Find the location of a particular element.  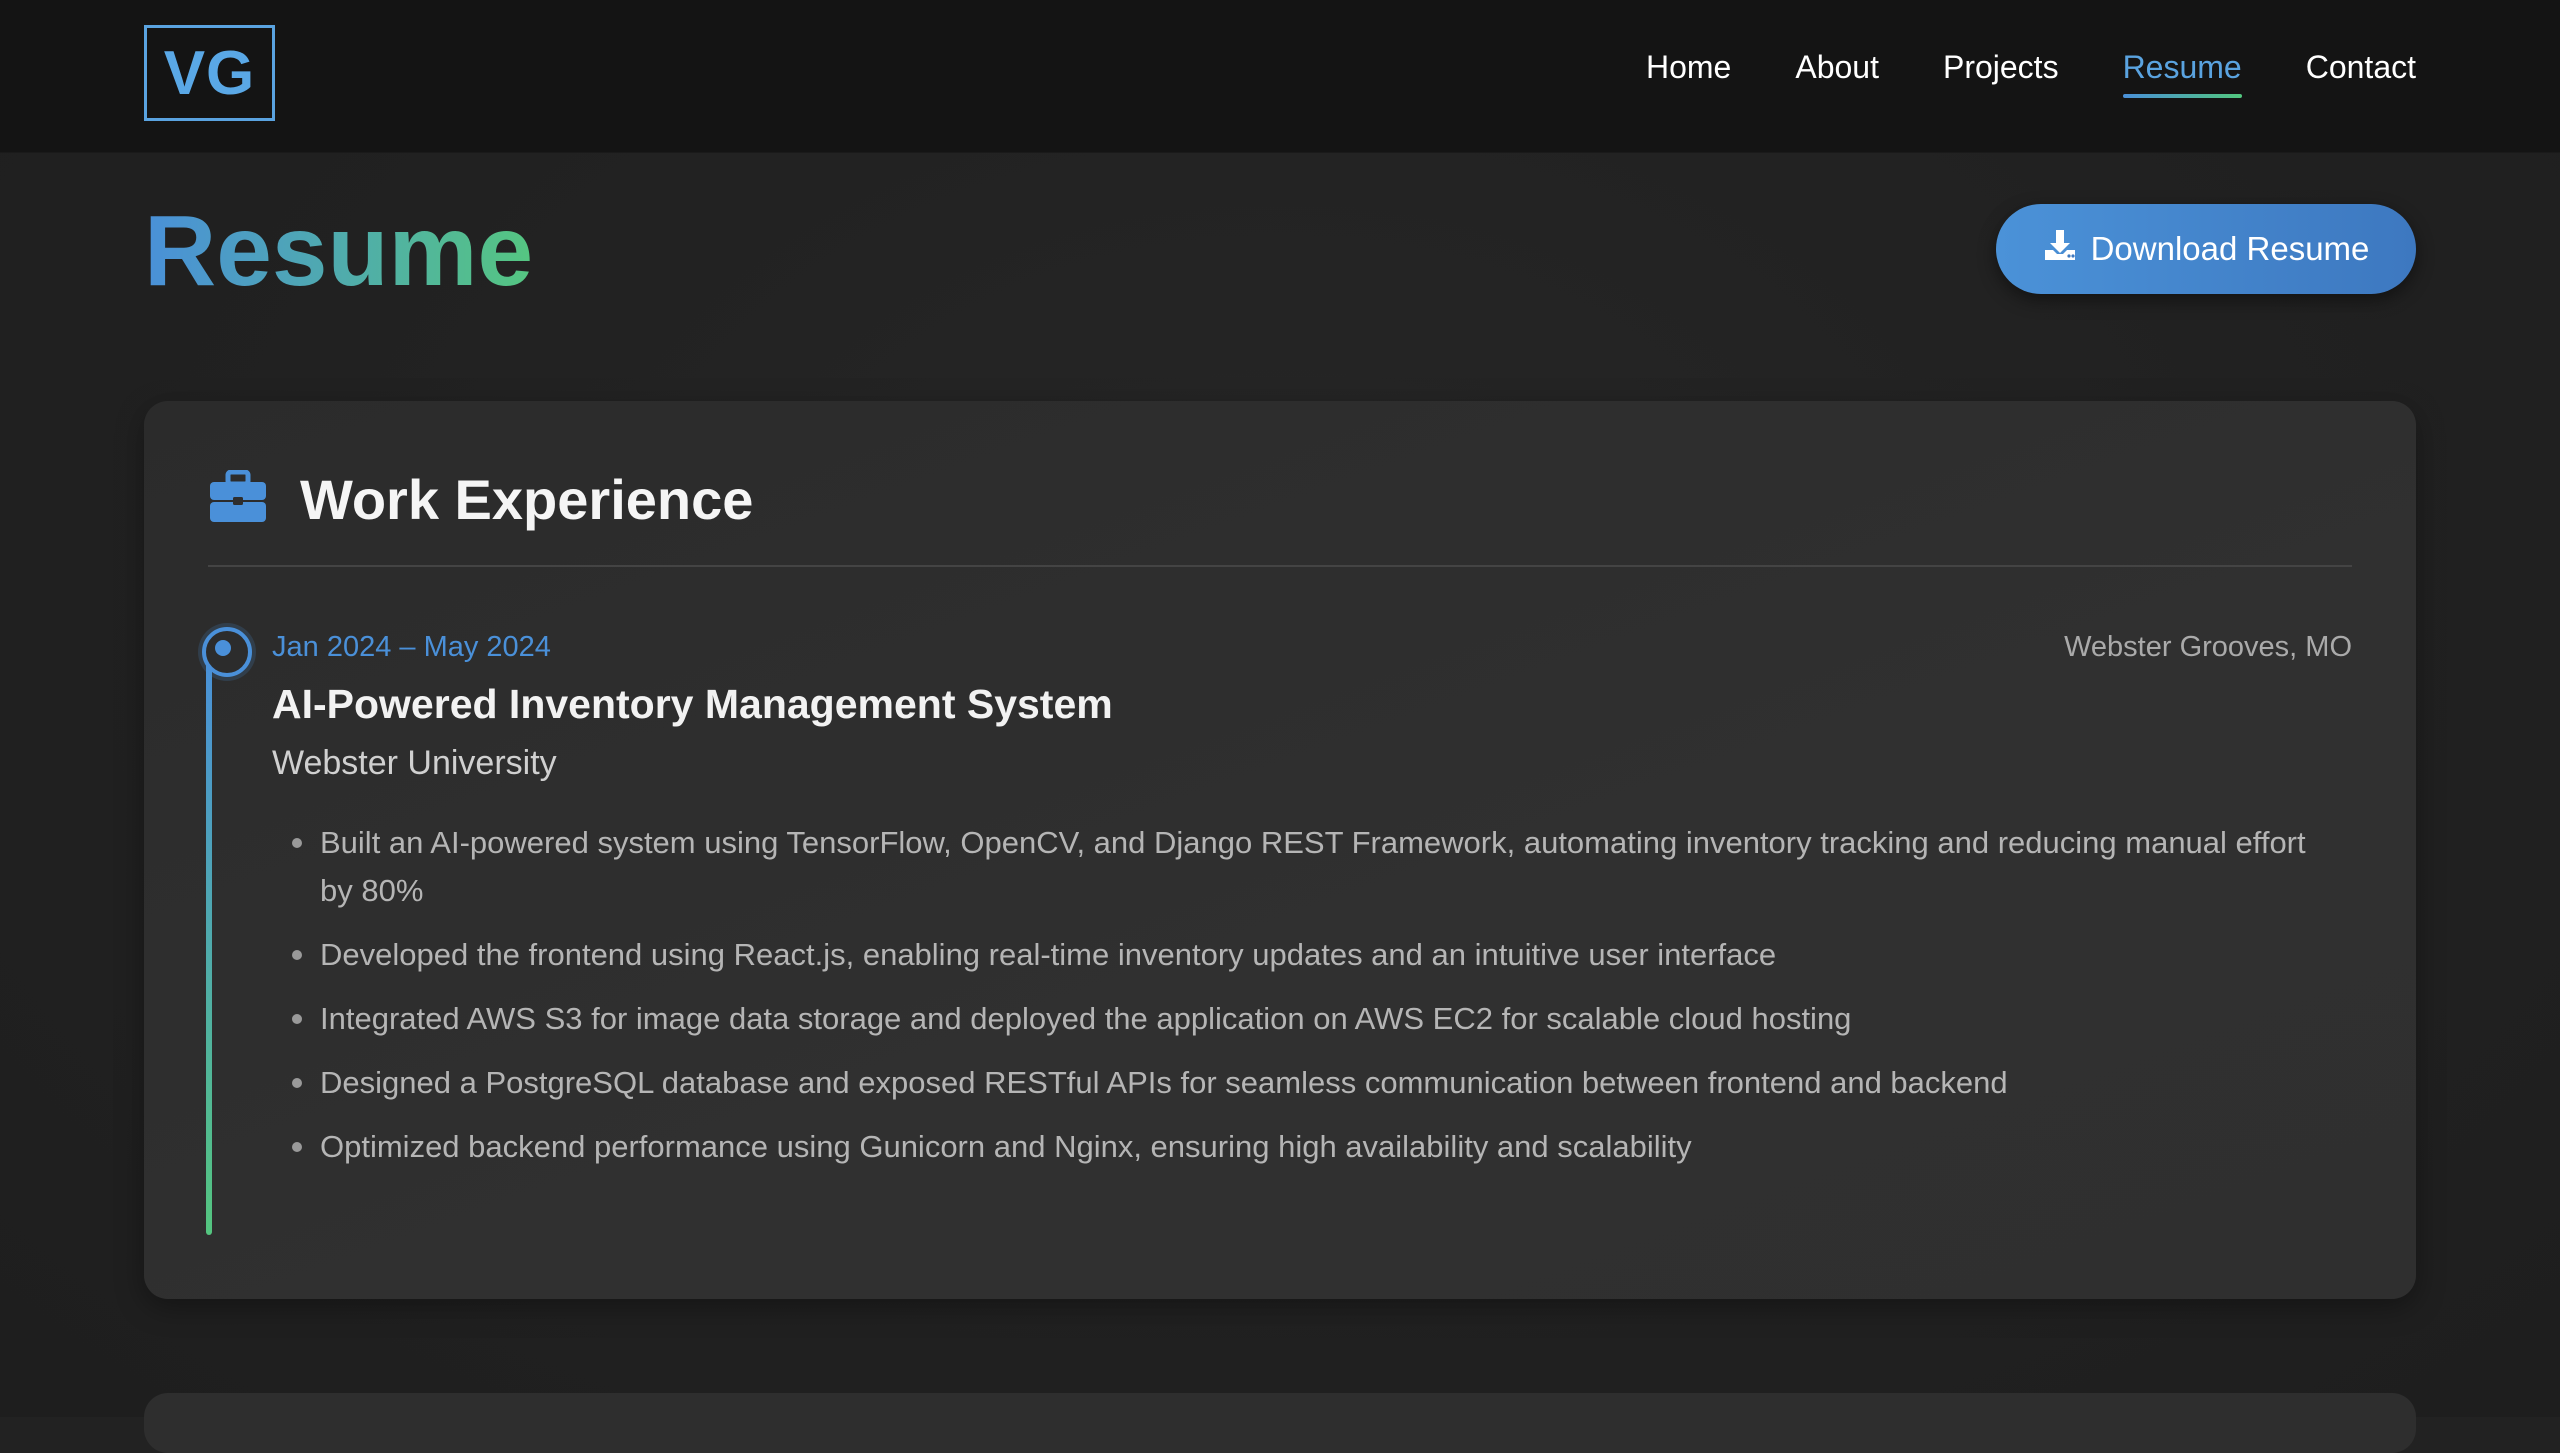

timeline-line is located at coordinates (209, 944).